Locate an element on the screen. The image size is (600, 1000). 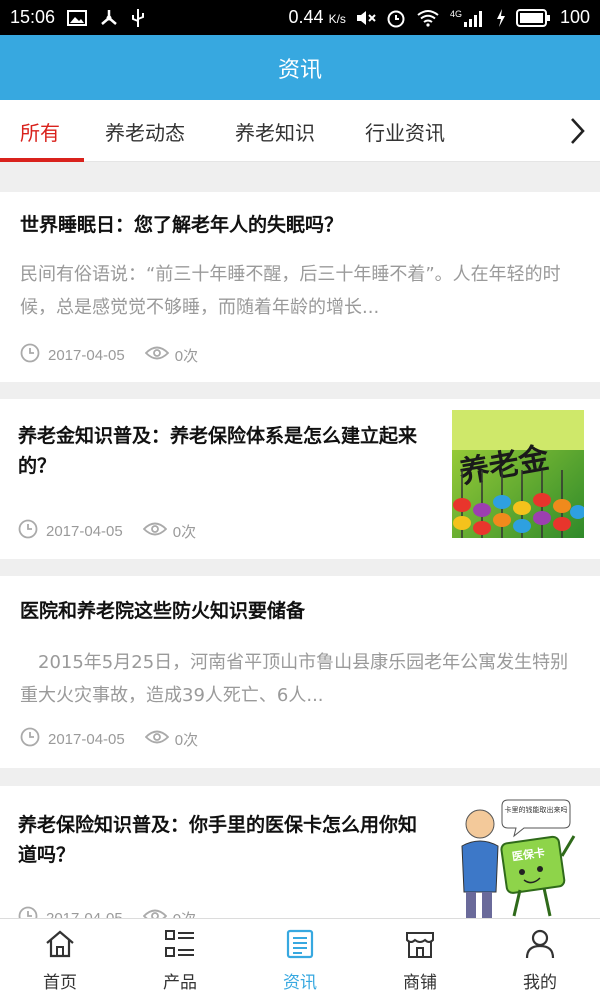
article-thumbnail: 卡里的钱能取出来吗 医保卡 is located at coordinates (518, 857).